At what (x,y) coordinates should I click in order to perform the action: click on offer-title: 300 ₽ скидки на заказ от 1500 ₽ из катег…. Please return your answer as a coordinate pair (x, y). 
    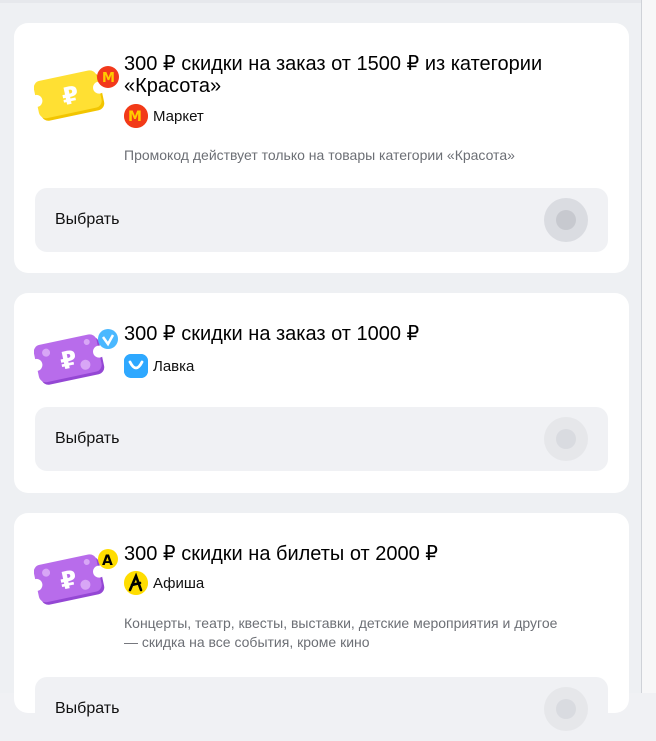
    Looking at the image, I should click on (333, 75).